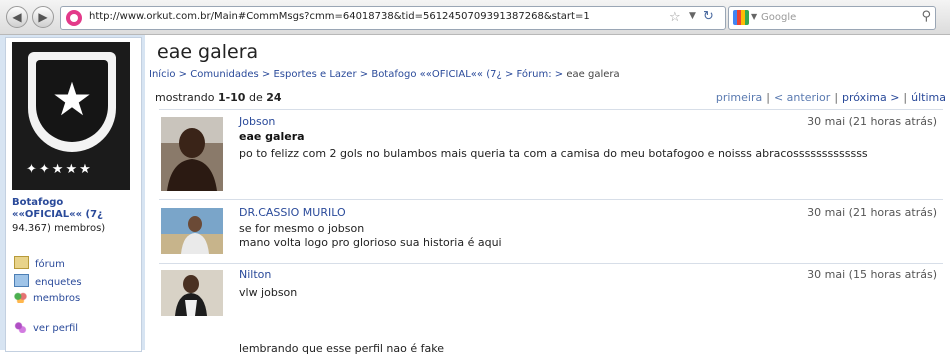 The image size is (950, 355). I want to click on breadcrumb-forum: Fórum:, so click(534, 74).